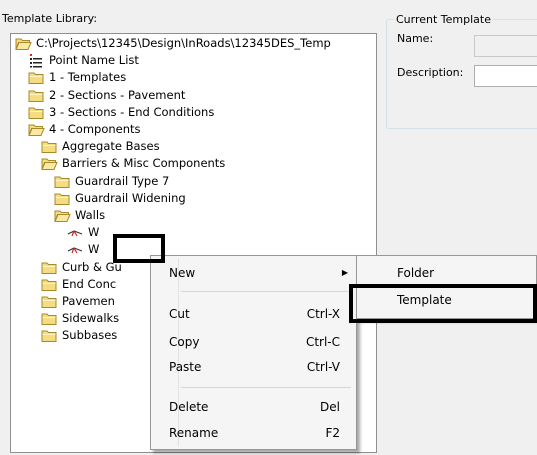 This screenshot has width=537, height=455. I want to click on tree-item: Walls, so click(214, 215).